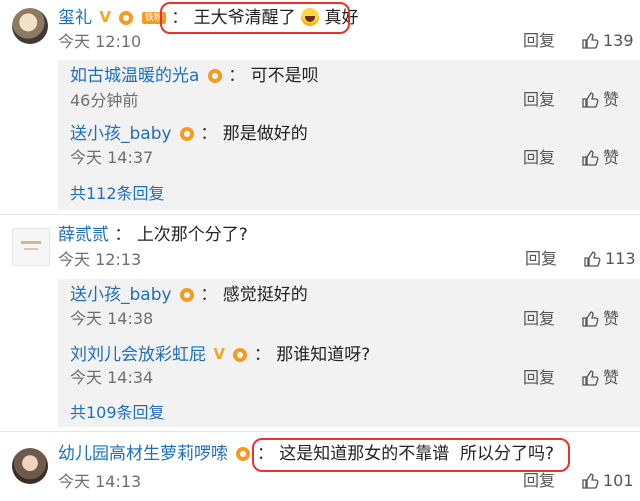  Describe the element at coordinates (320, 214) in the screenshot. I see `divider` at that location.